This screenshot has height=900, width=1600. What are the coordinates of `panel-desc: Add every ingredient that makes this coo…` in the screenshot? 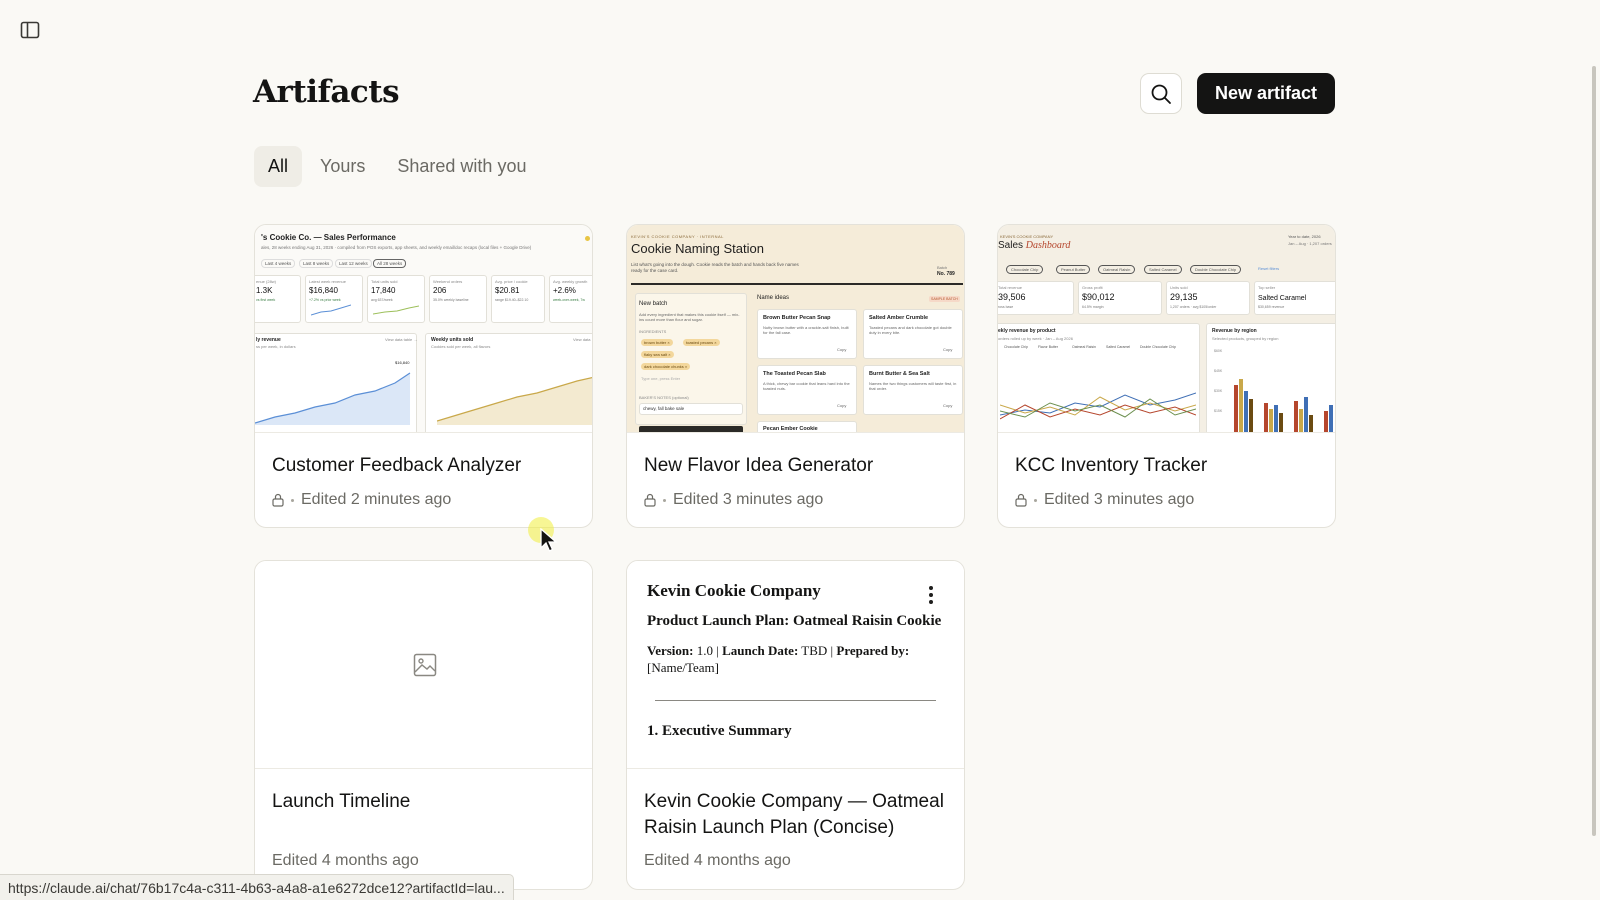 It's located at (689, 317).